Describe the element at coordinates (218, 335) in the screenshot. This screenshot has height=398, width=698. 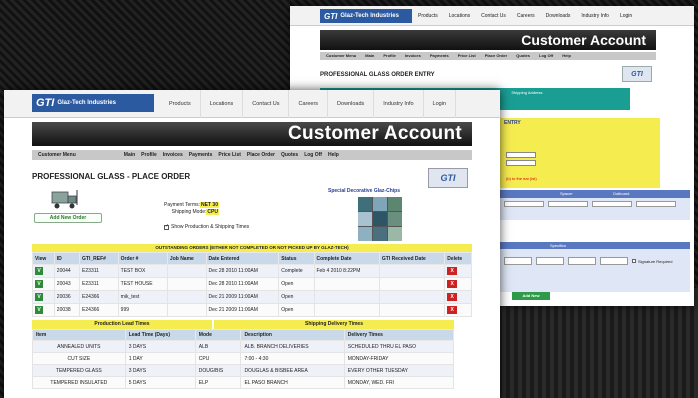
I see `col-mode: Mode` at that location.